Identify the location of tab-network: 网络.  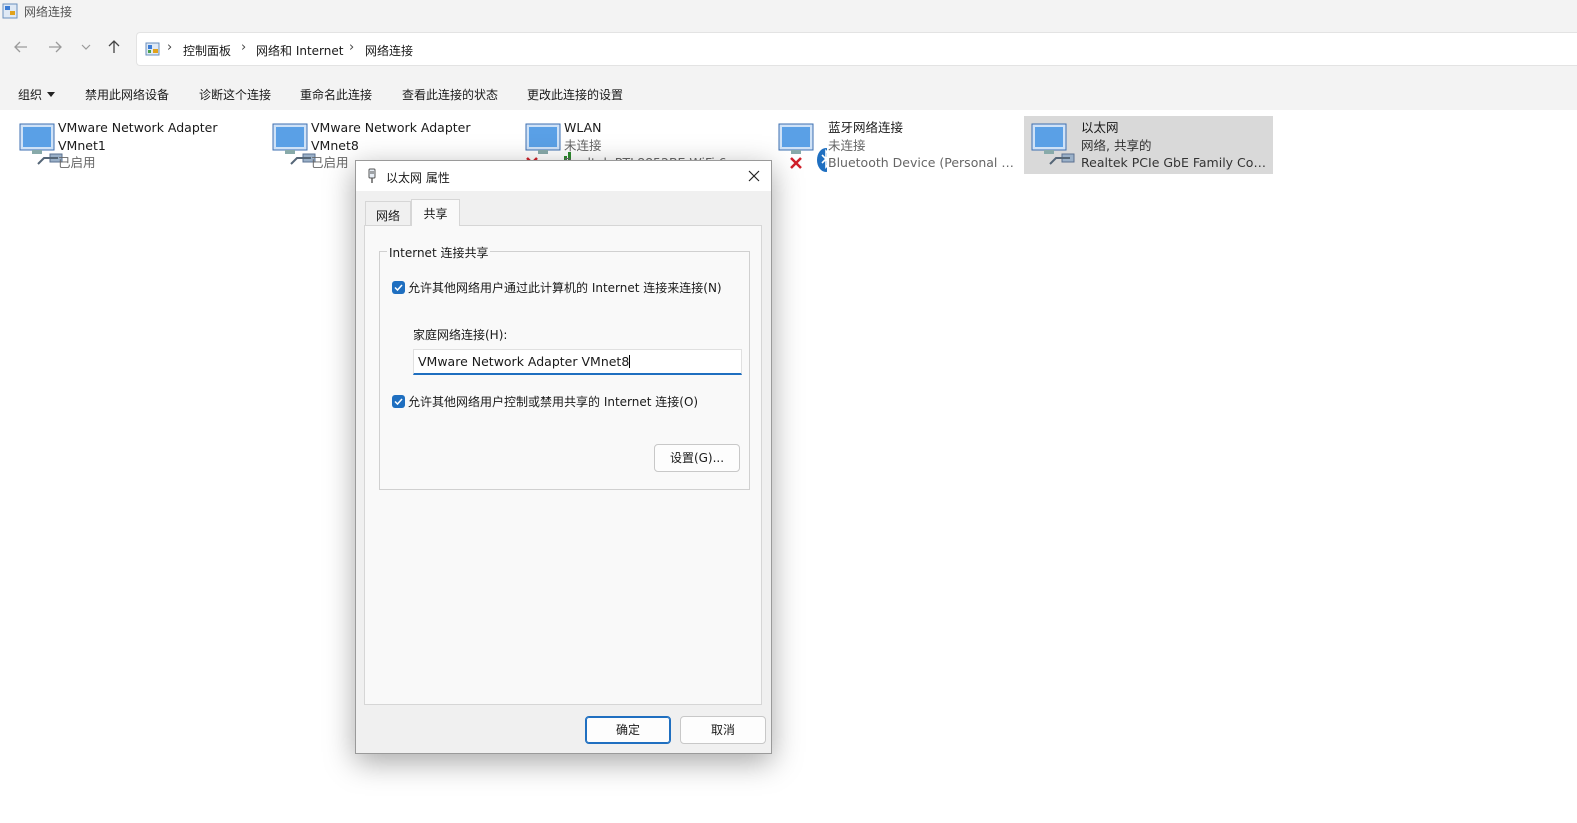
(388, 213).